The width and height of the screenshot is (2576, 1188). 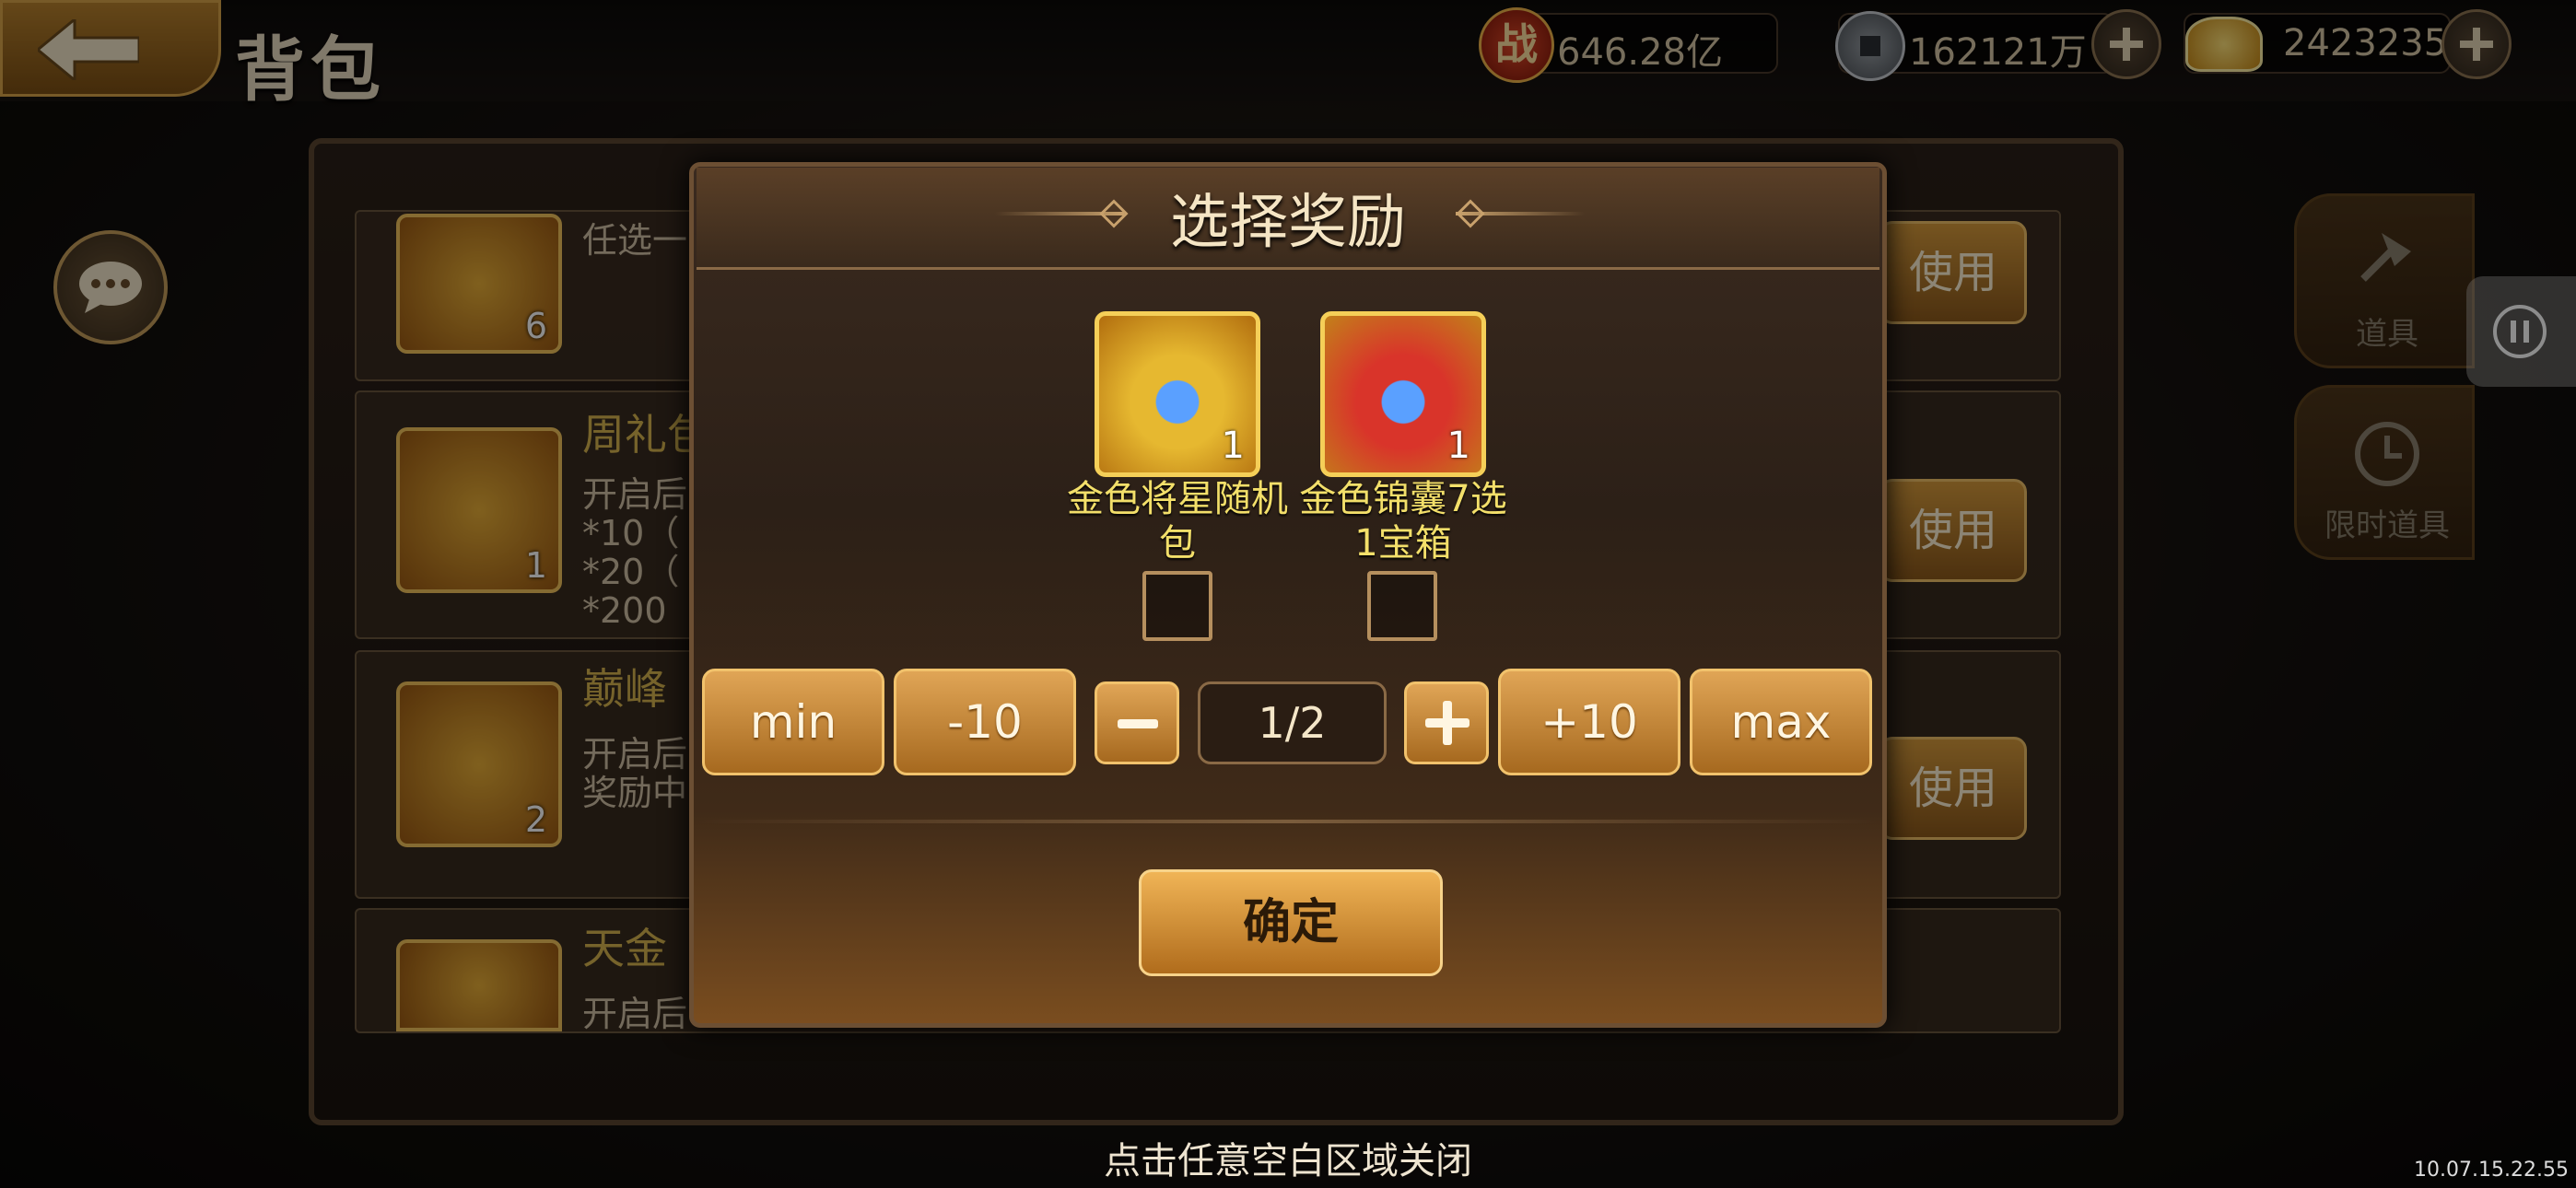 I want to click on min-button: min, so click(x=793, y=722).